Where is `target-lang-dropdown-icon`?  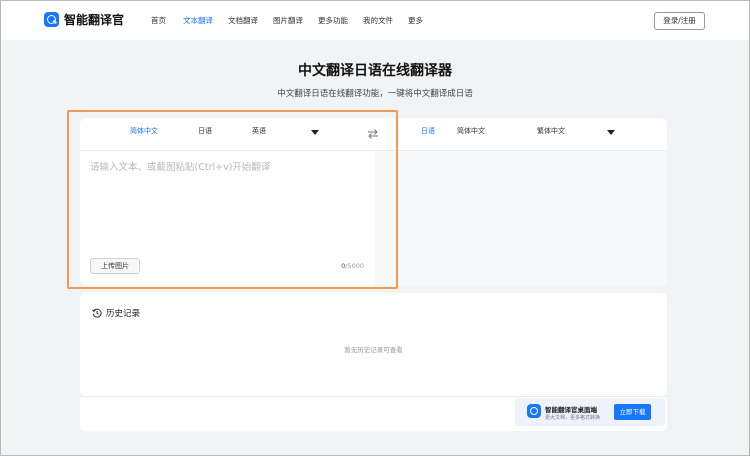
target-lang-dropdown-icon is located at coordinates (611, 132).